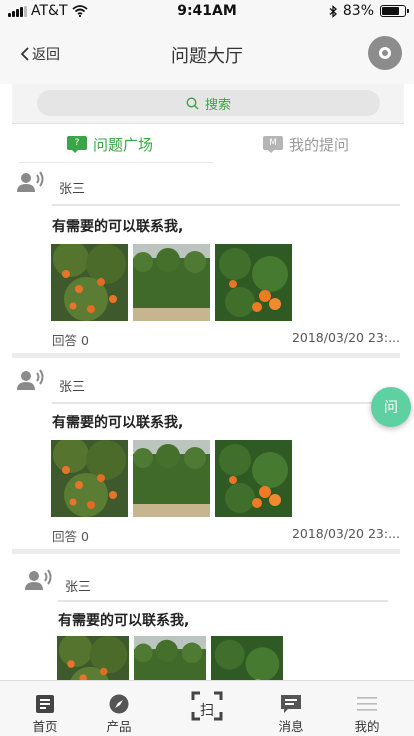  I want to click on page-title: 问题大厅, so click(207, 56).